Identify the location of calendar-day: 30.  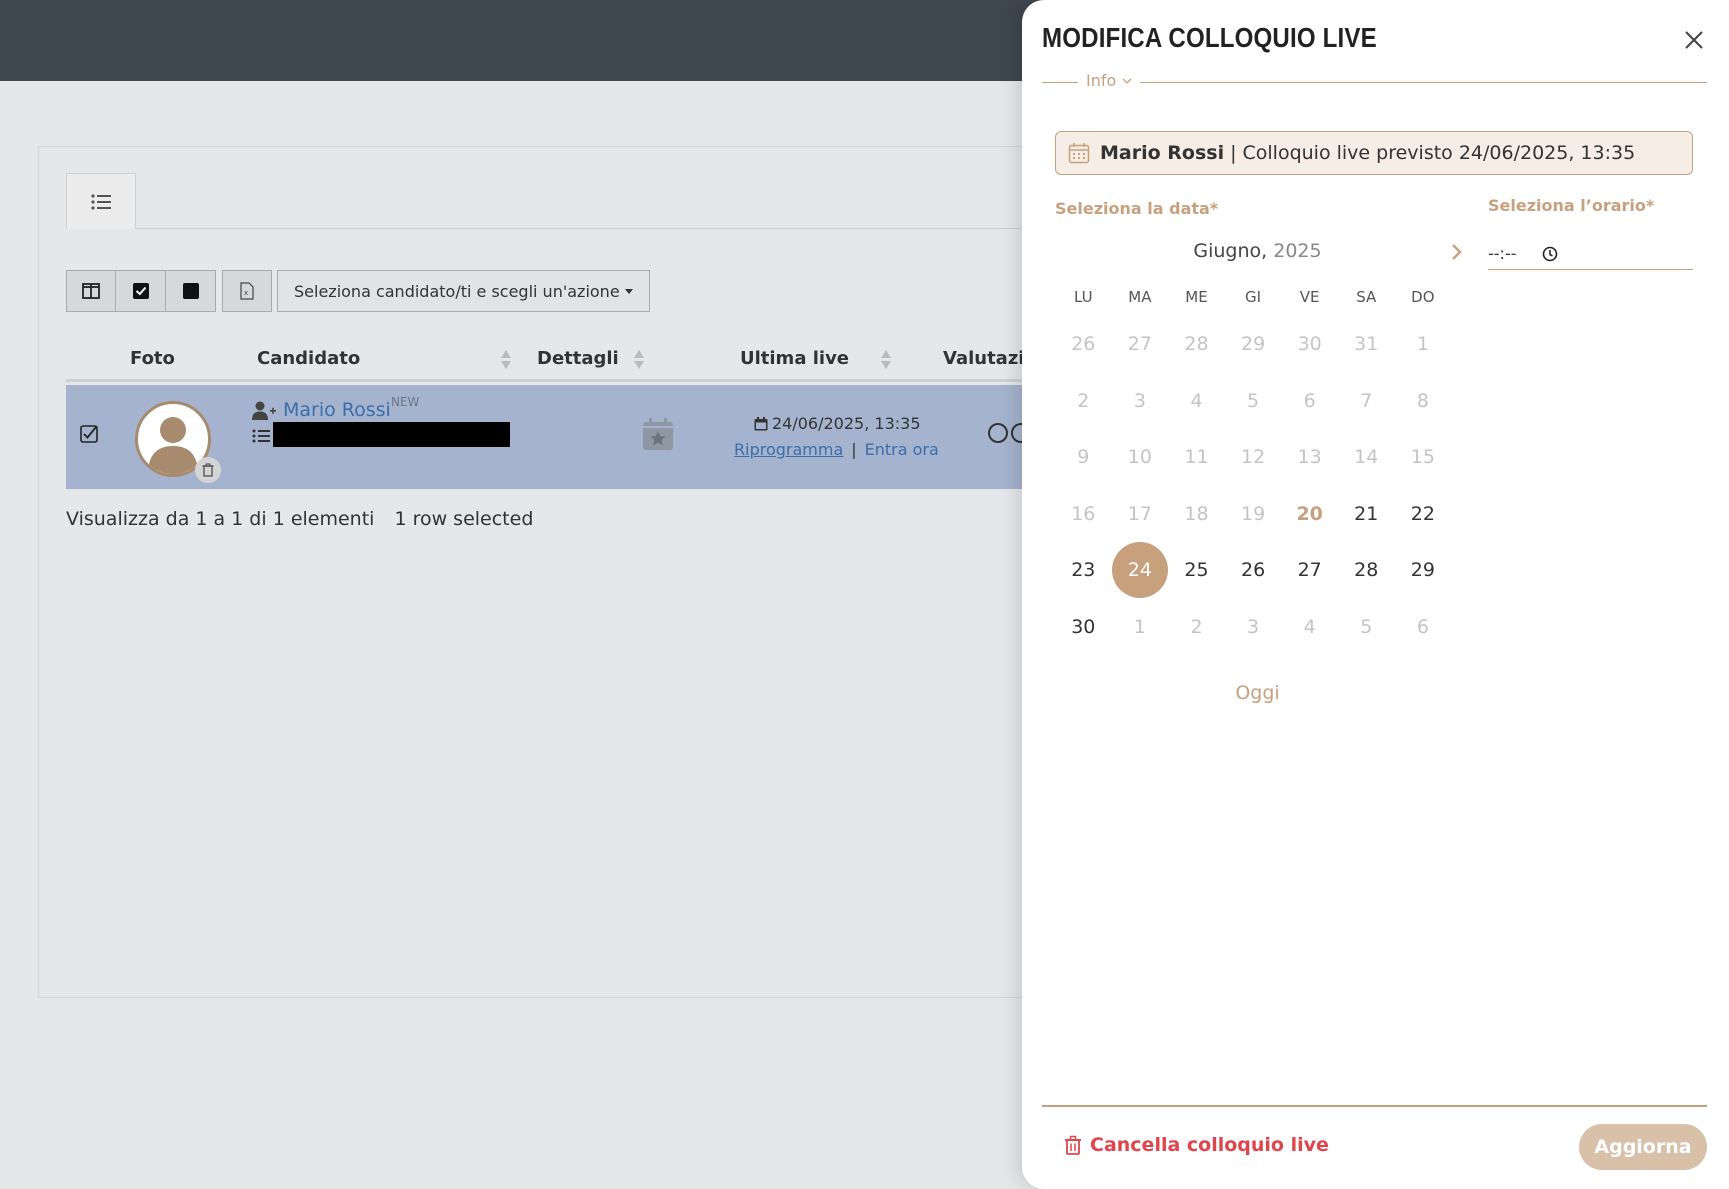
(1083, 627).